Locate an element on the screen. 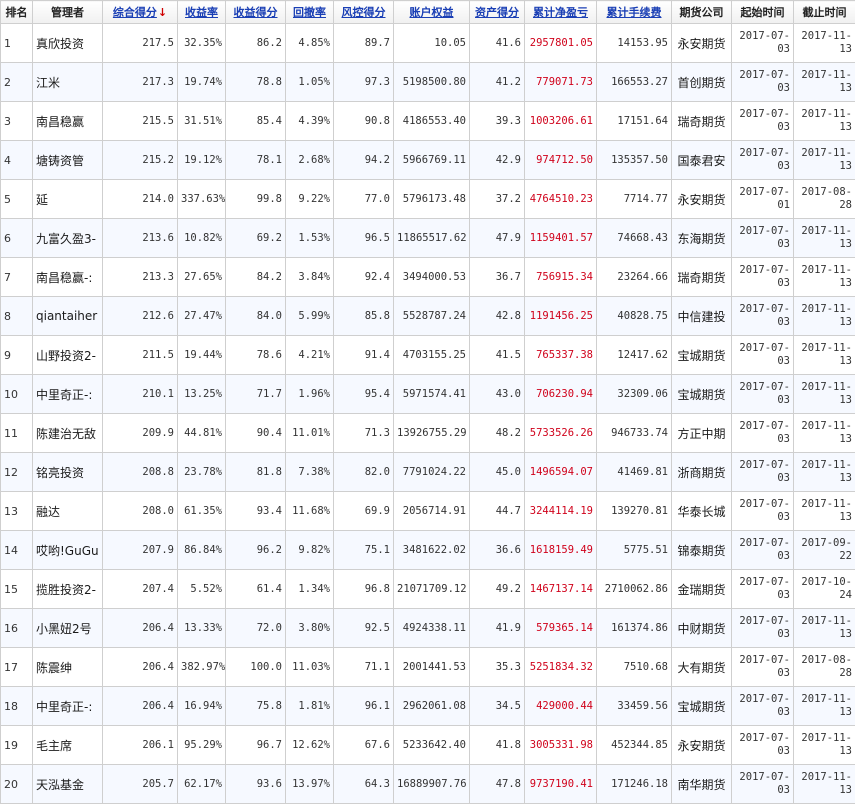 This screenshot has height=804, width=855. cell-end-time: 2017-08-28 is located at coordinates (824, 667).